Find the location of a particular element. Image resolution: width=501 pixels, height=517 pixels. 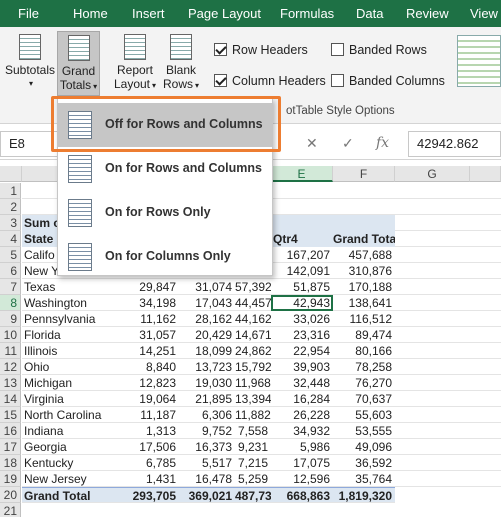

state-cell: North Carolina is located at coordinates (72, 415).